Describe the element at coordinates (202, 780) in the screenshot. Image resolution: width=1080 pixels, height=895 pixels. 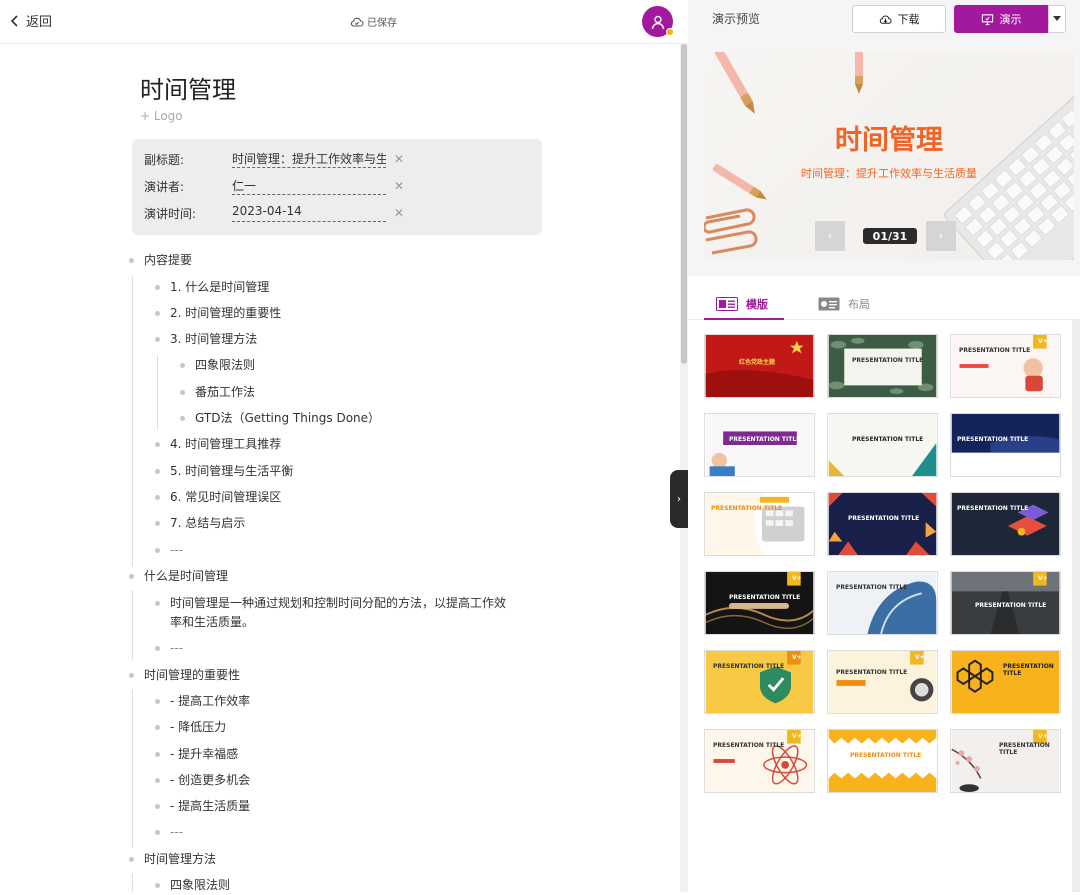
I see `outline-item: - 创造更多机会` at that location.